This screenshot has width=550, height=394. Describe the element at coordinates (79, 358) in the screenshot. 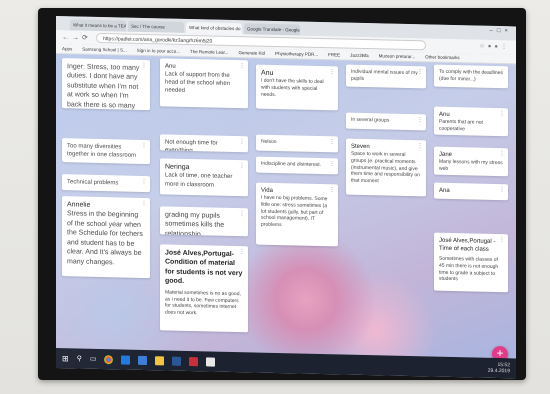

I see `search-icon: ⚲` at that location.